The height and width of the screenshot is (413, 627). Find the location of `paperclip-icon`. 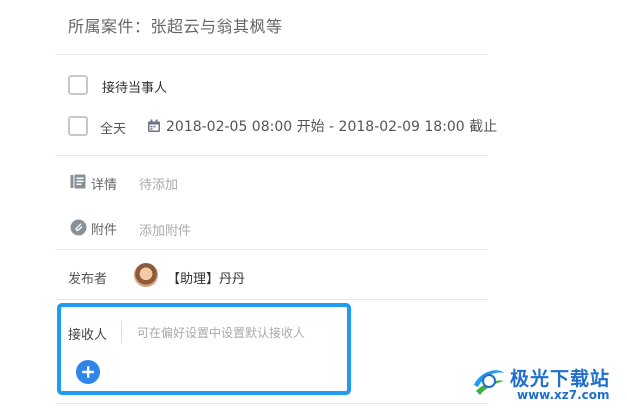

paperclip-icon is located at coordinates (78, 229).